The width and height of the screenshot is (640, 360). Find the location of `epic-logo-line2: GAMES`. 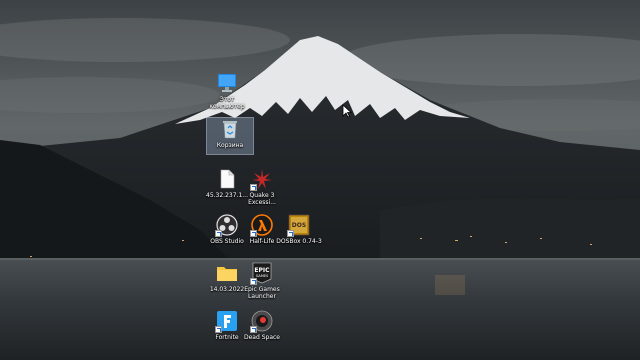

epic-logo-line2: GAMES is located at coordinates (262, 276).